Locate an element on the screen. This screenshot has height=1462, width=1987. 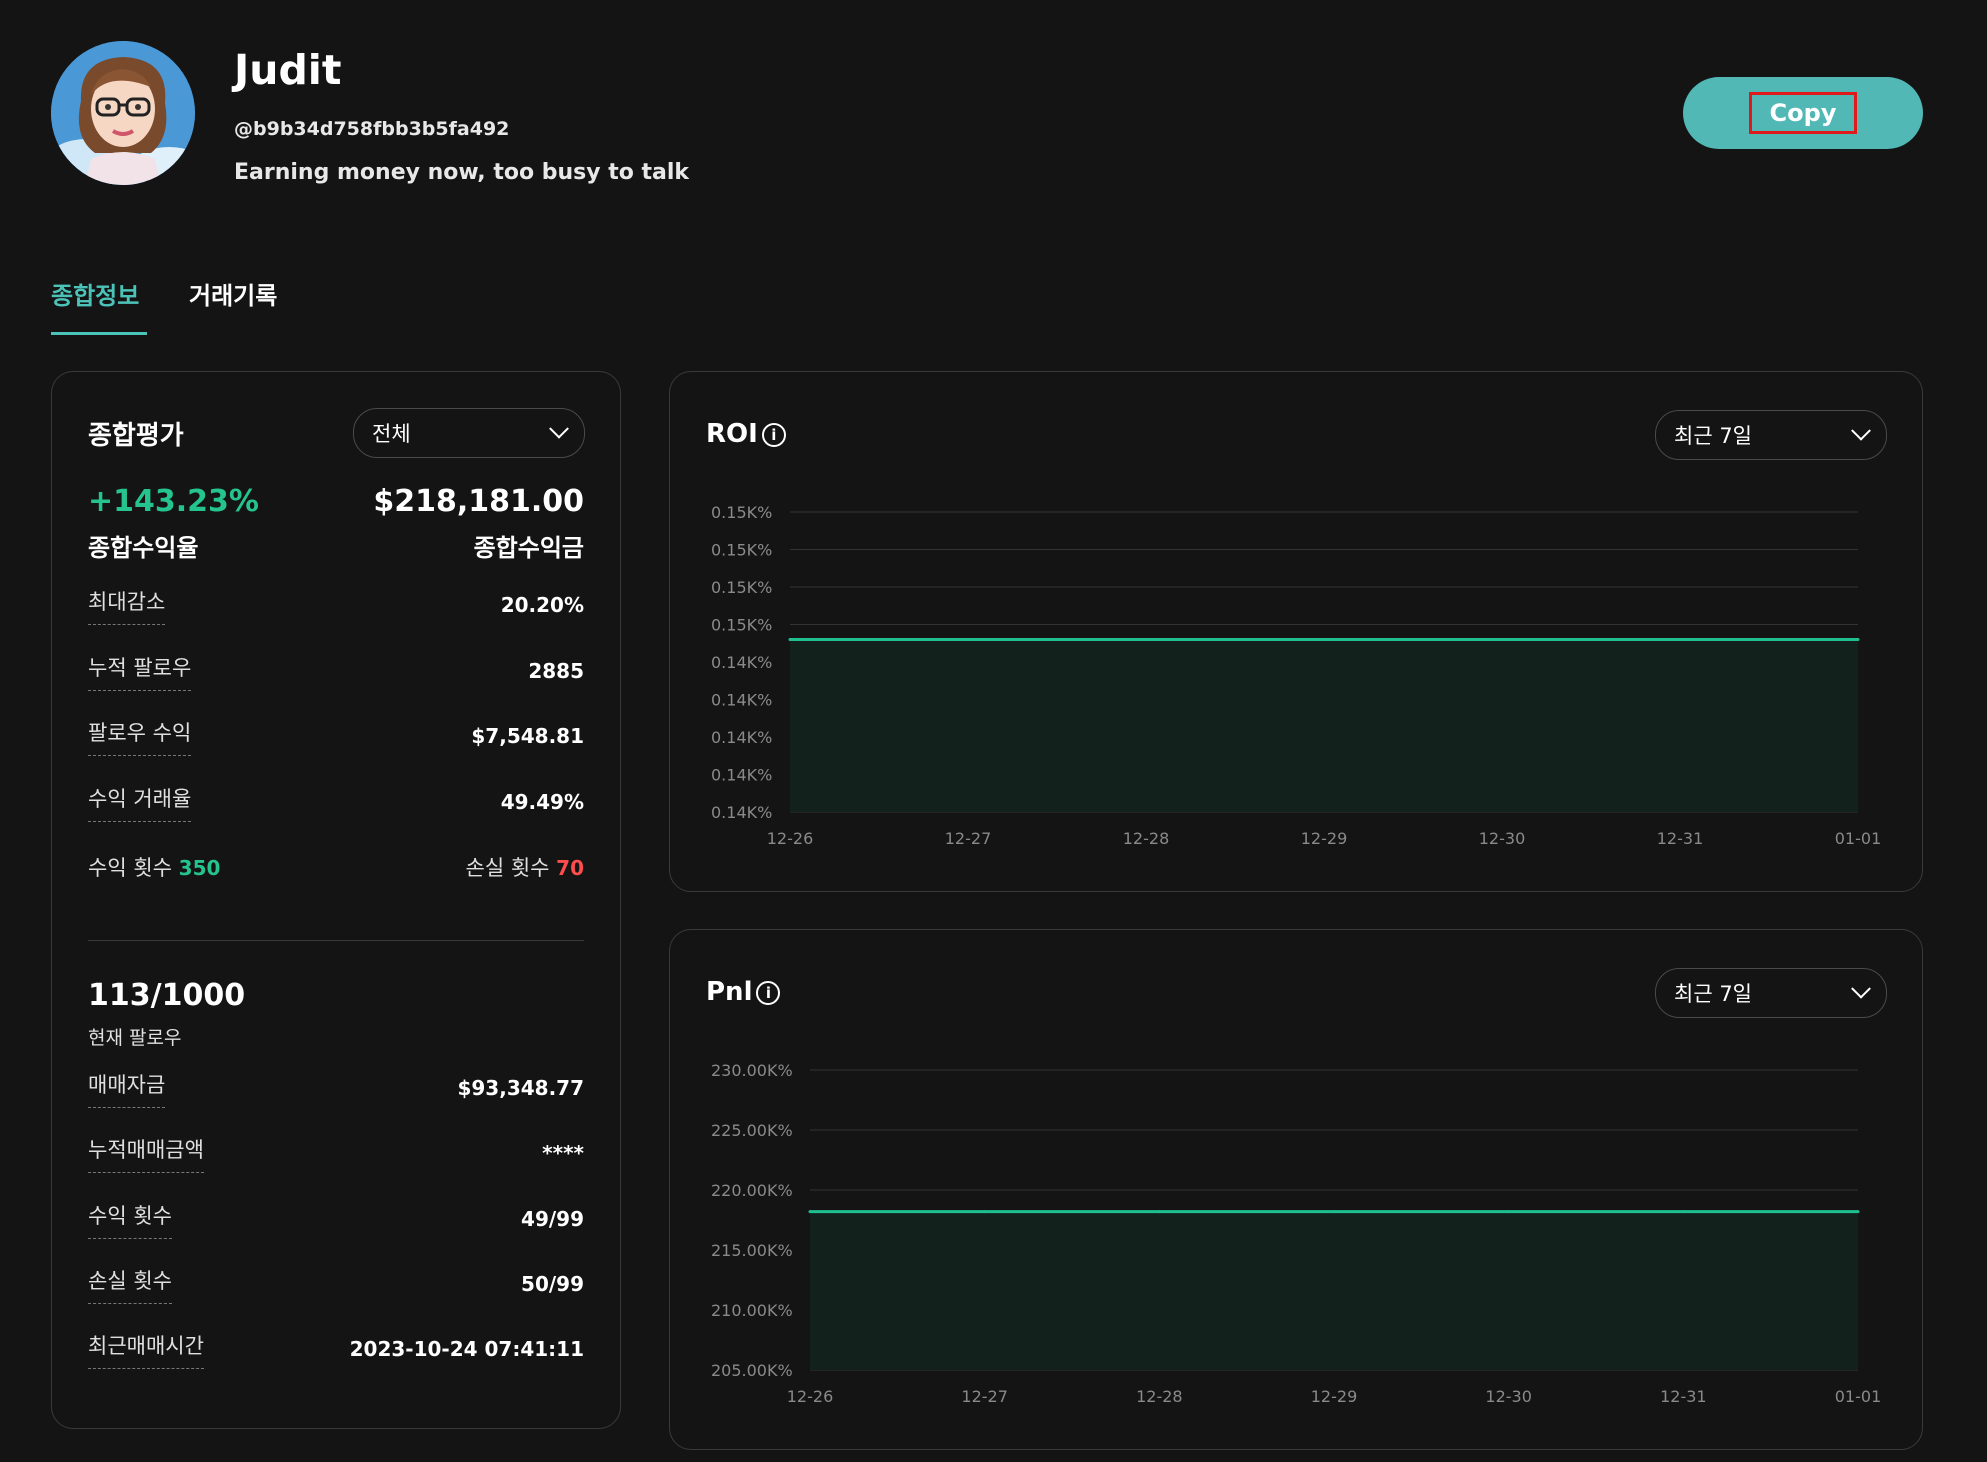
pnl-title-text: Pnl is located at coordinates (729, 992).